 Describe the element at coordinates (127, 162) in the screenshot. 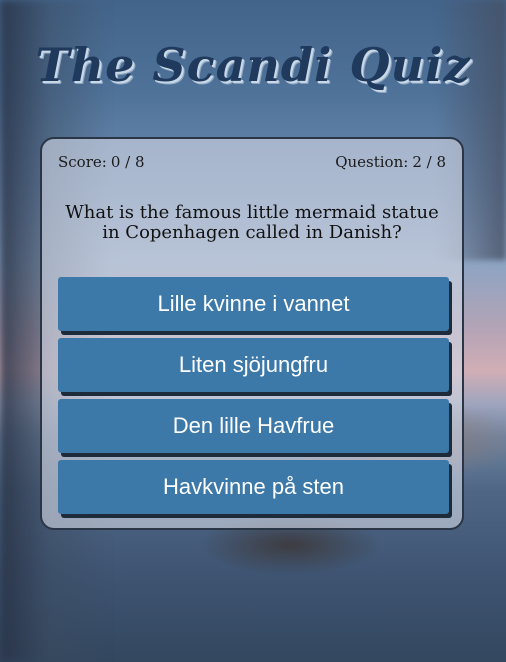

I see `score-value: 0 / 8` at that location.